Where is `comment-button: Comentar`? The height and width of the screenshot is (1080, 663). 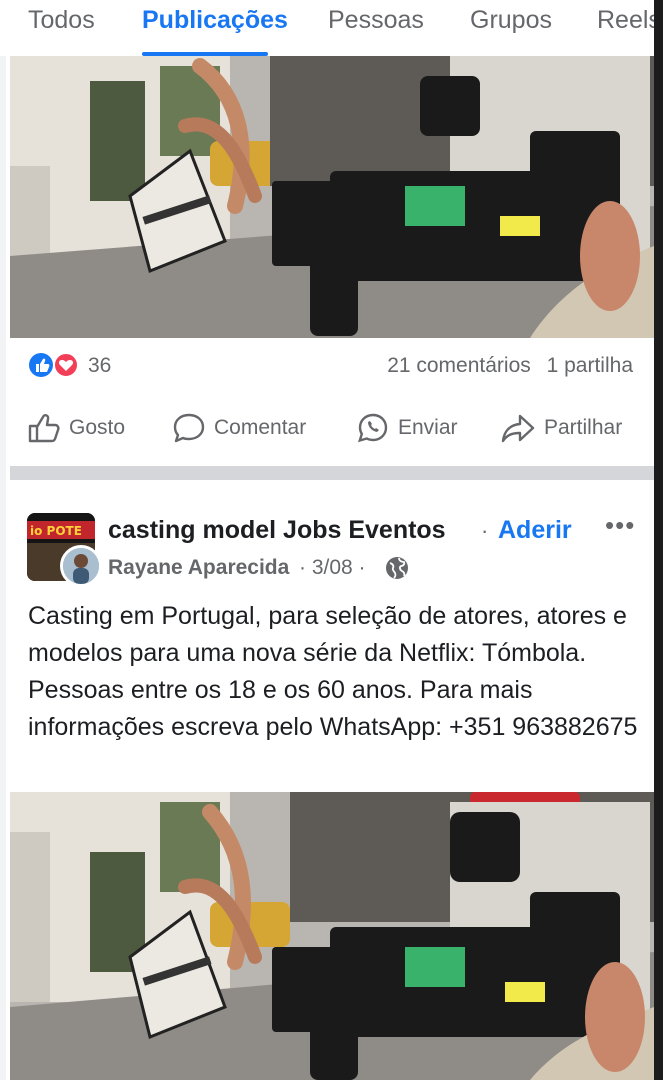
comment-button: Comentar is located at coordinates (239, 428).